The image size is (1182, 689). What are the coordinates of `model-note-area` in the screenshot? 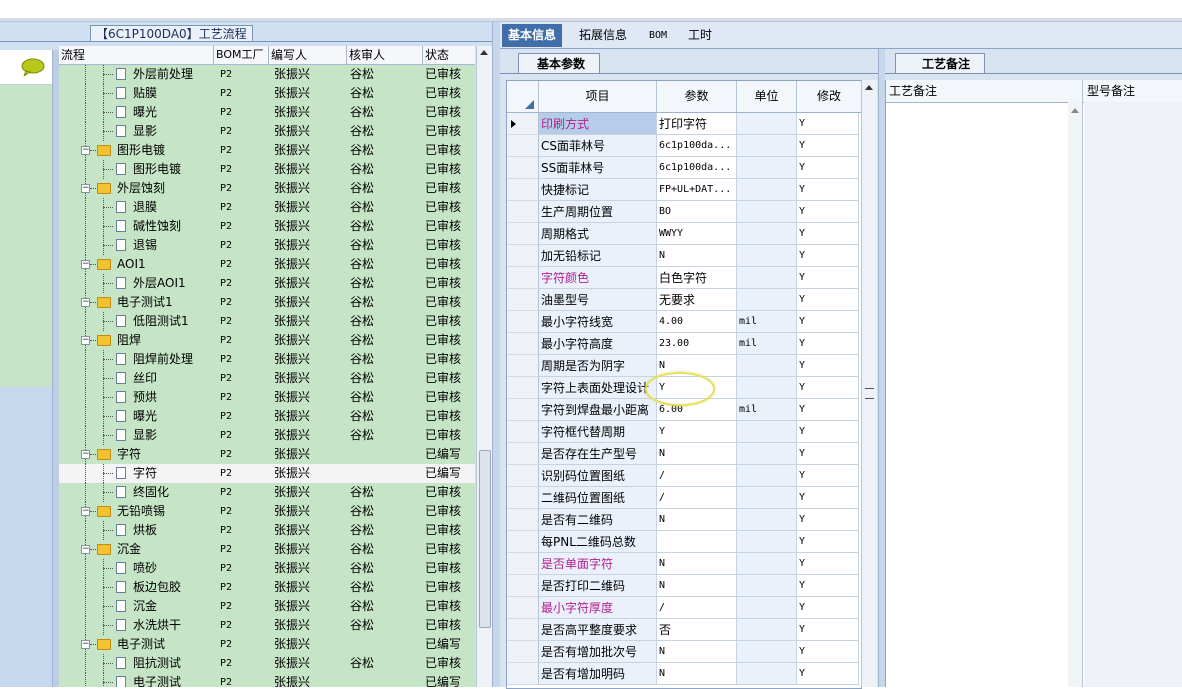 It's located at (1133, 394).